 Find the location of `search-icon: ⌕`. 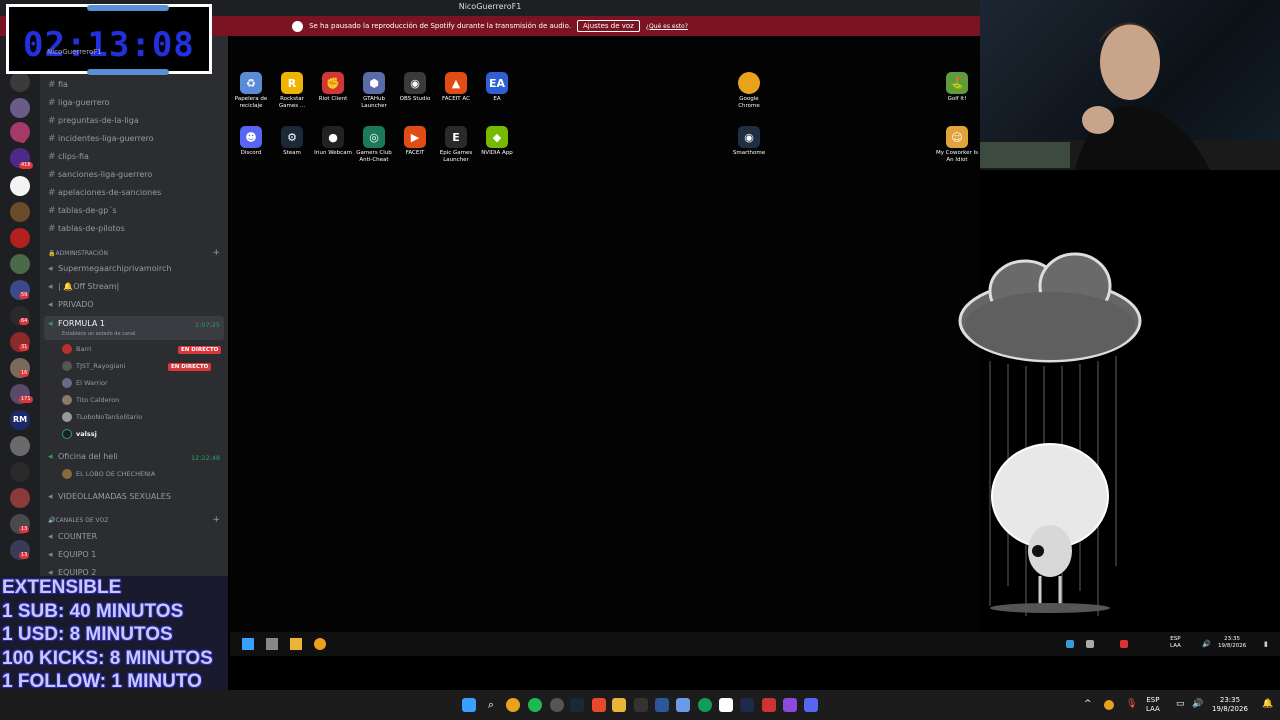

search-icon: ⌕ is located at coordinates (491, 705).